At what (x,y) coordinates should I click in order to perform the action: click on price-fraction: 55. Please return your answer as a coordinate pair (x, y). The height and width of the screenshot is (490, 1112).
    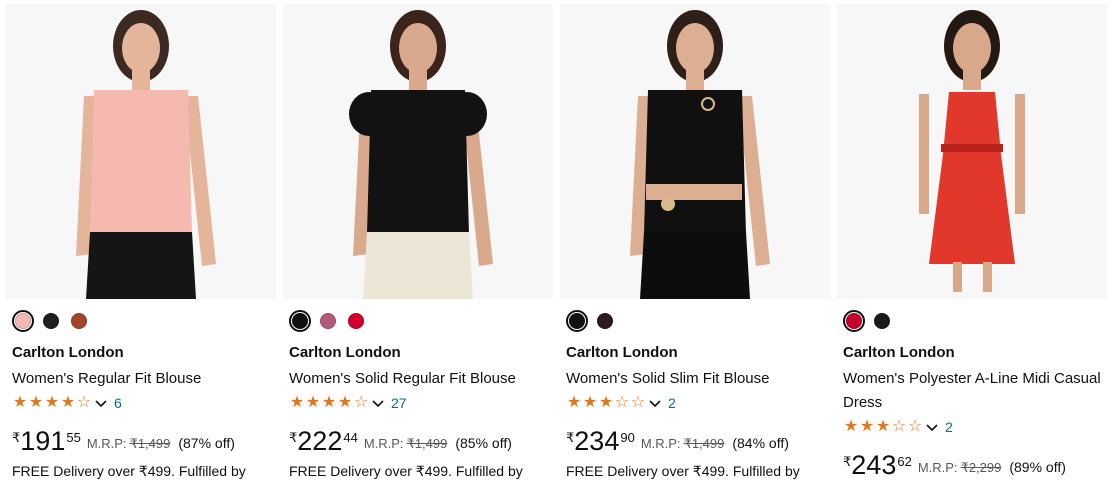
    Looking at the image, I should click on (73, 437).